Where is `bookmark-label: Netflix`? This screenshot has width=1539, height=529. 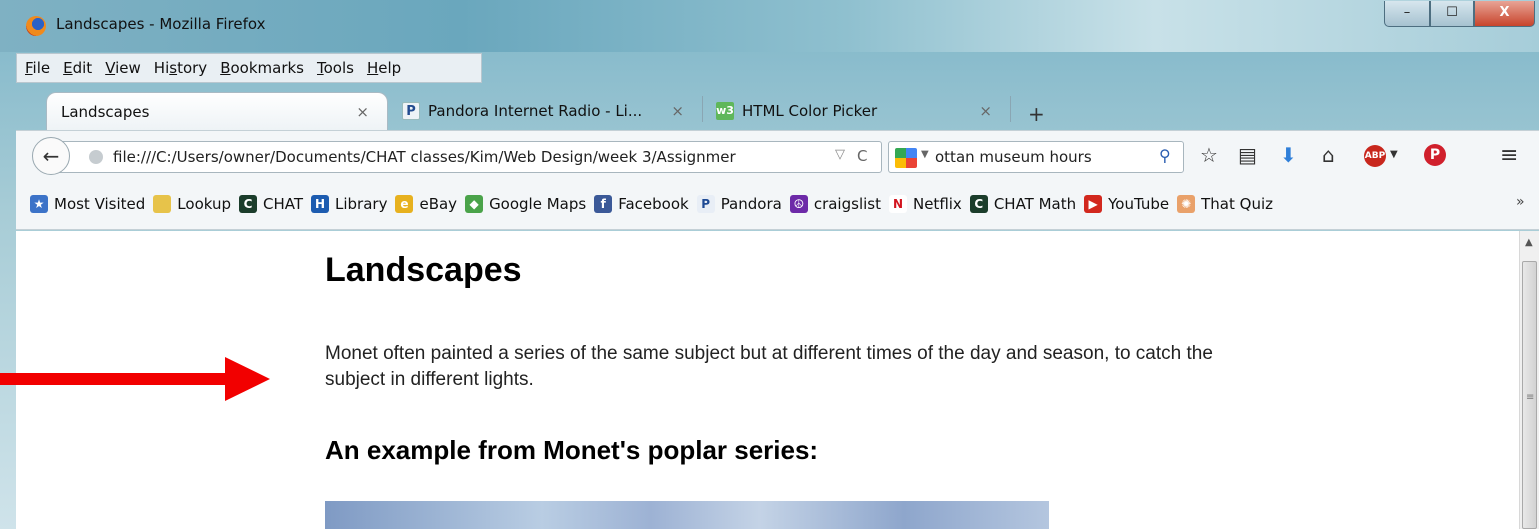
bookmark-label: Netflix is located at coordinates (937, 203).